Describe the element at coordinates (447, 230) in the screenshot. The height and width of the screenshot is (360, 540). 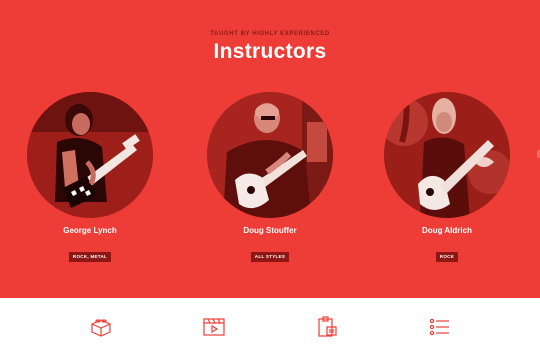
I see `instructor-name: Doug Aldrich` at that location.